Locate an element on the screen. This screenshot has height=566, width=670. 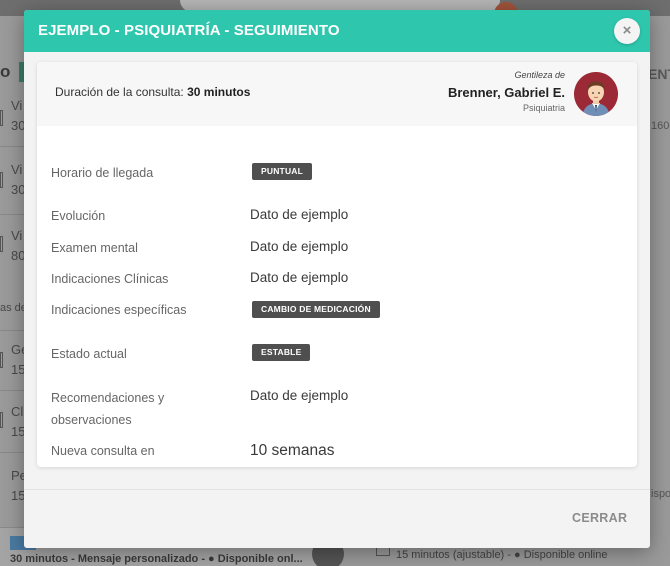
doctor-specialty: Psiquiatria is located at coordinates (543, 108).